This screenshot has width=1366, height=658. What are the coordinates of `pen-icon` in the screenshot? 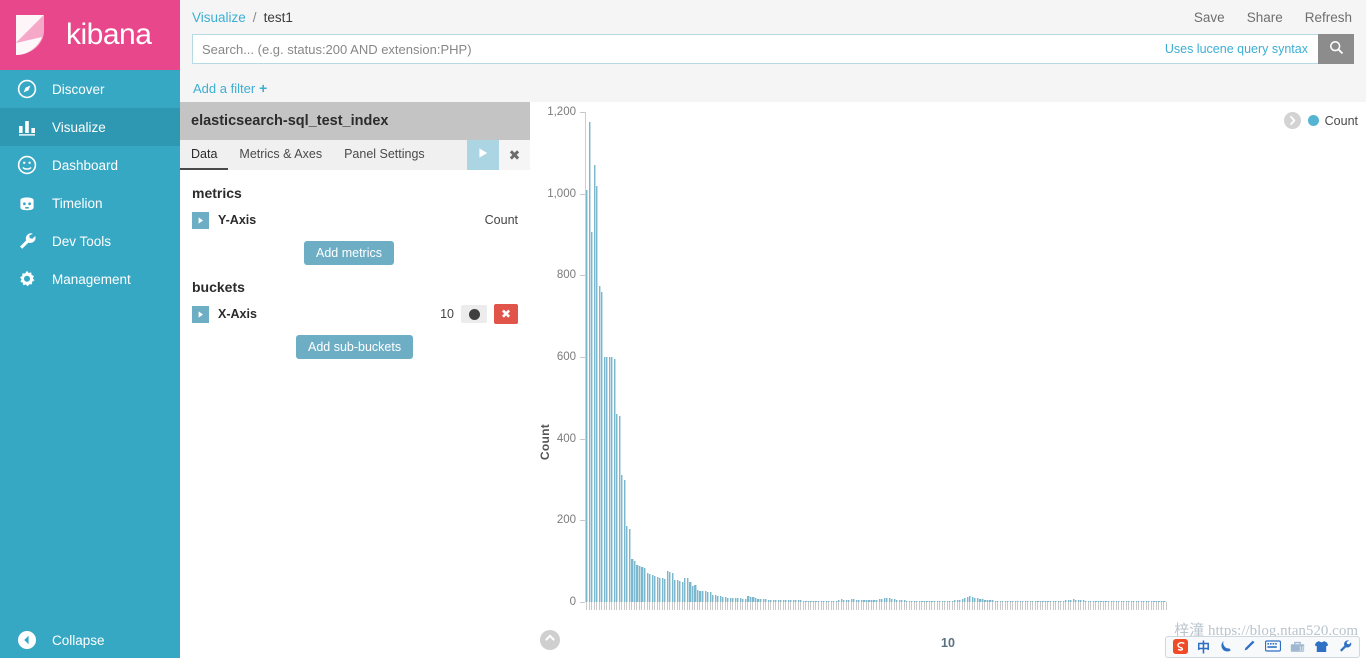 It's located at (1249, 647).